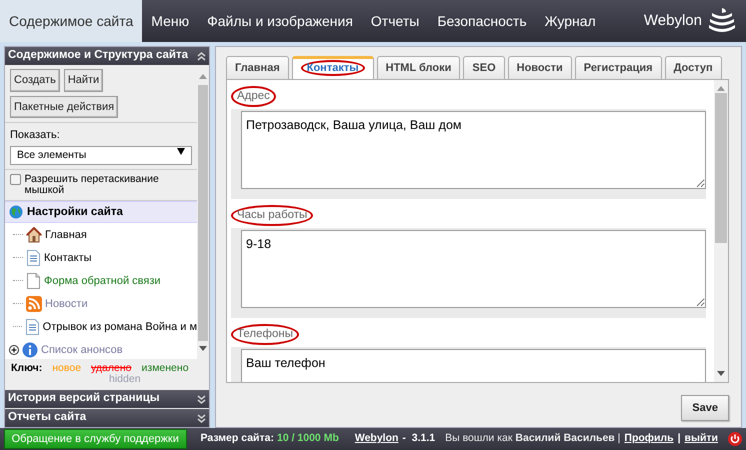 The height and width of the screenshot is (450, 746). What do you see at coordinates (570, 21) in the screenshot?
I see `nav-tab: Журнал` at bounding box center [570, 21].